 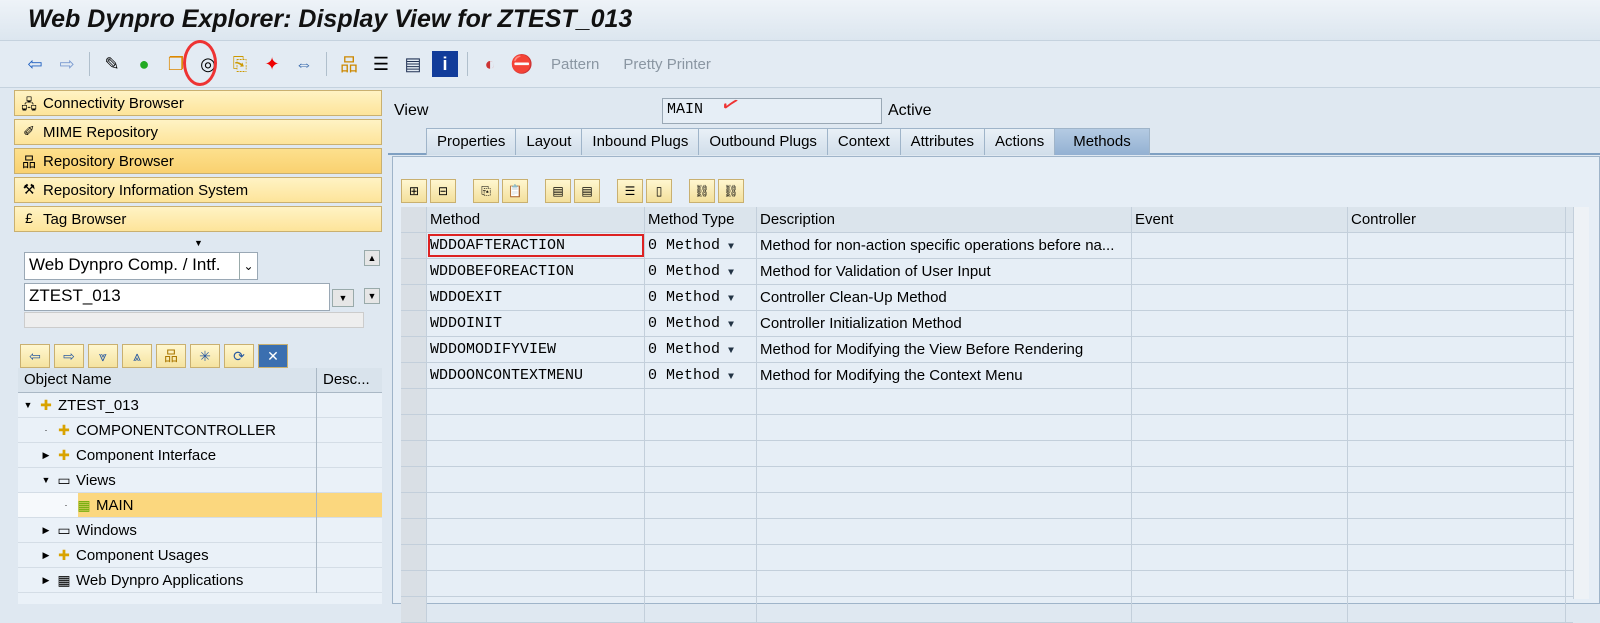 What do you see at coordinates (558, 191) in the screenshot?
I see `append-row-icon: ▤` at bounding box center [558, 191].